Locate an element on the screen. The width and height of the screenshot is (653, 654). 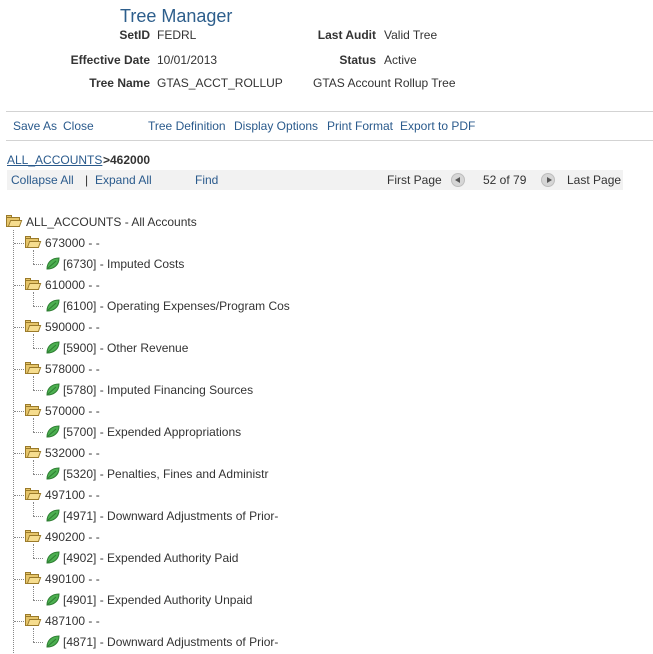
display-options-link: Display Options is located at coordinates (276, 126).